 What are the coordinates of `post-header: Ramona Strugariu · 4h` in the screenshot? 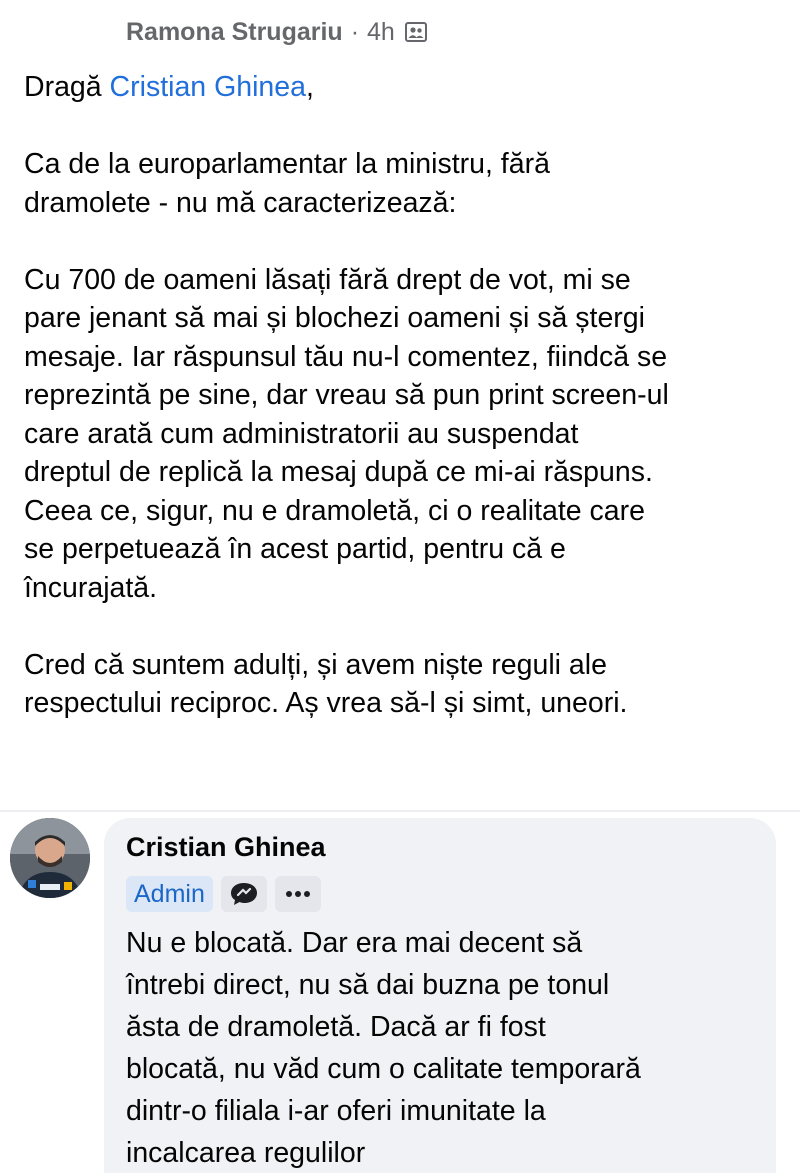 It's located at (277, 32).